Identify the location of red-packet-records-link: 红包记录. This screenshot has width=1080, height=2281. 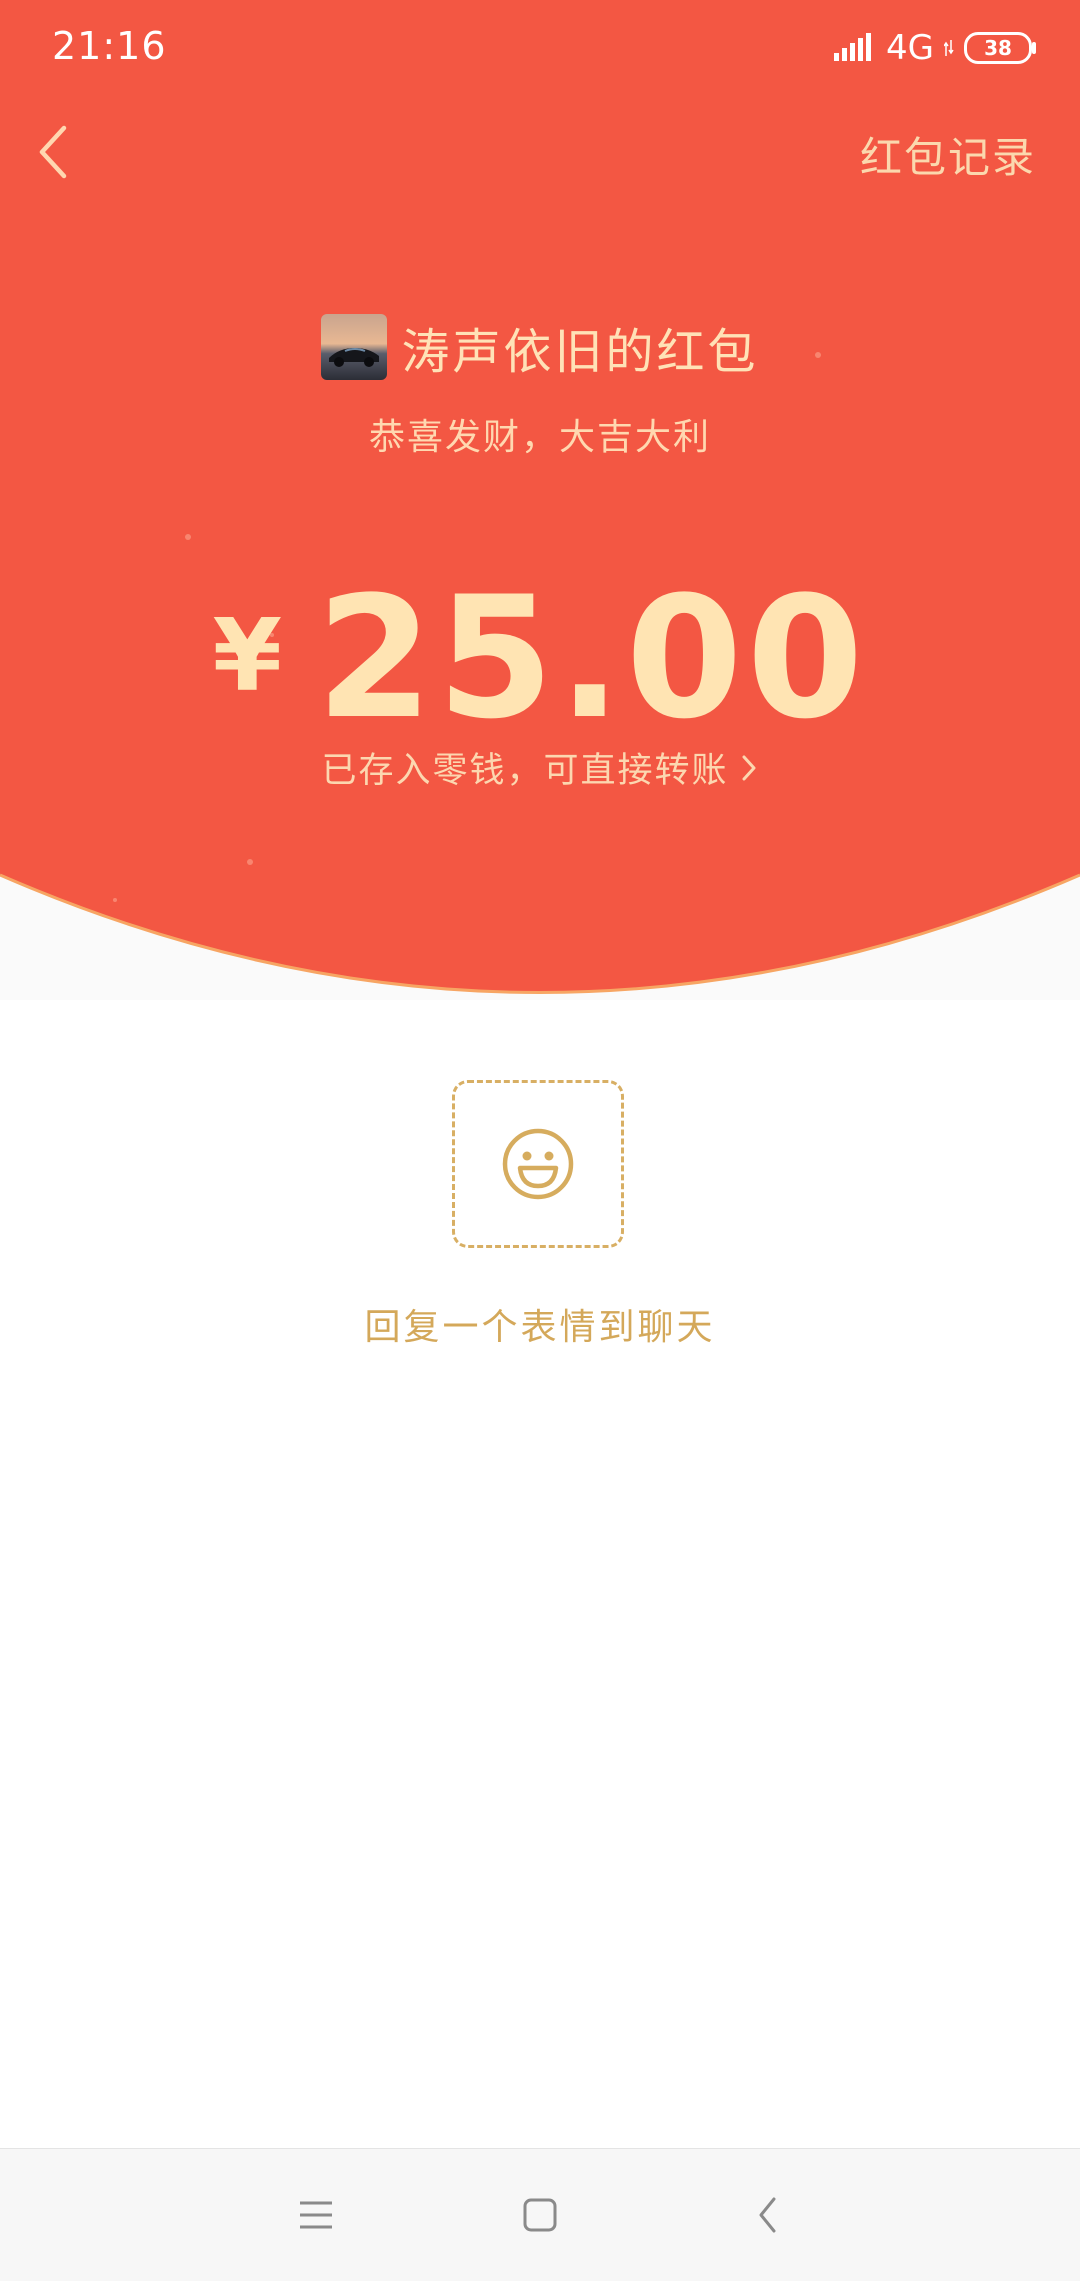
(948, 154).